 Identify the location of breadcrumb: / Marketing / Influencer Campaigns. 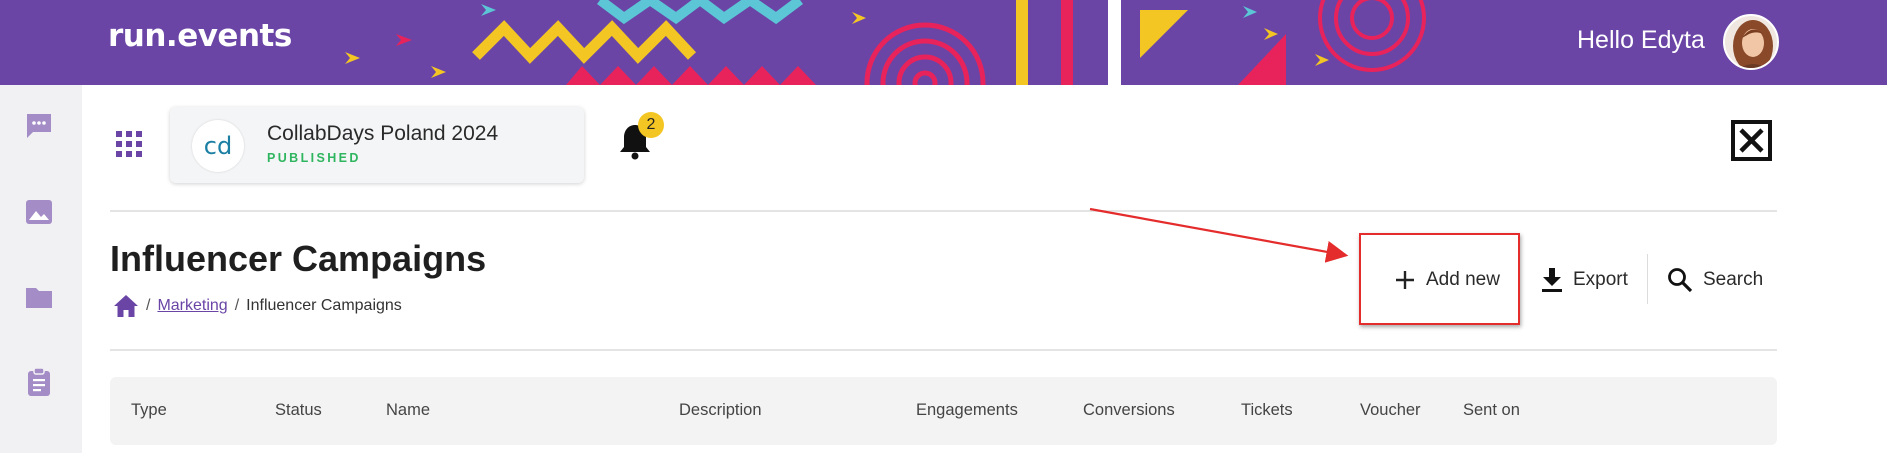
(257, 306).